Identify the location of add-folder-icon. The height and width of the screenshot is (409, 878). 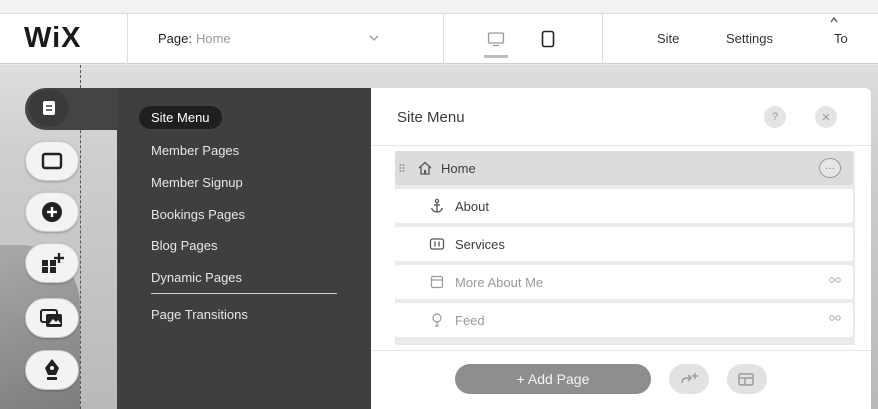
(746, 379).